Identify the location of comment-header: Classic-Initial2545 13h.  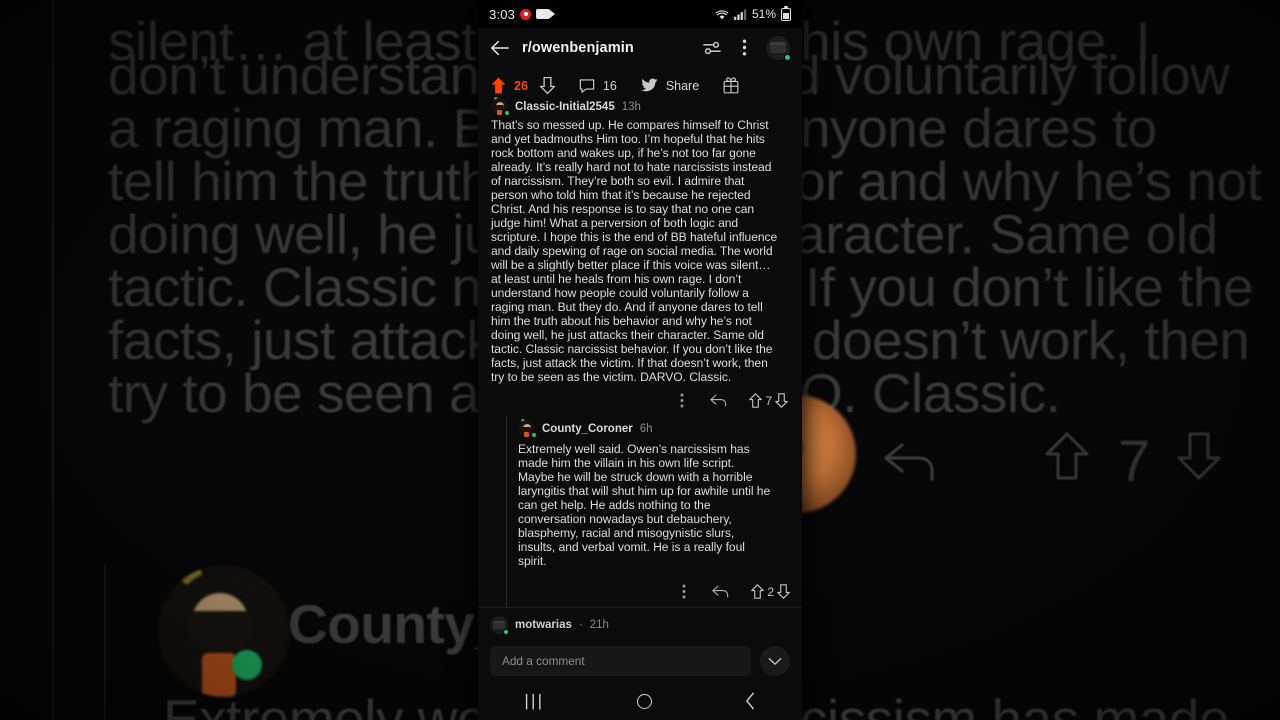
(640, 106).